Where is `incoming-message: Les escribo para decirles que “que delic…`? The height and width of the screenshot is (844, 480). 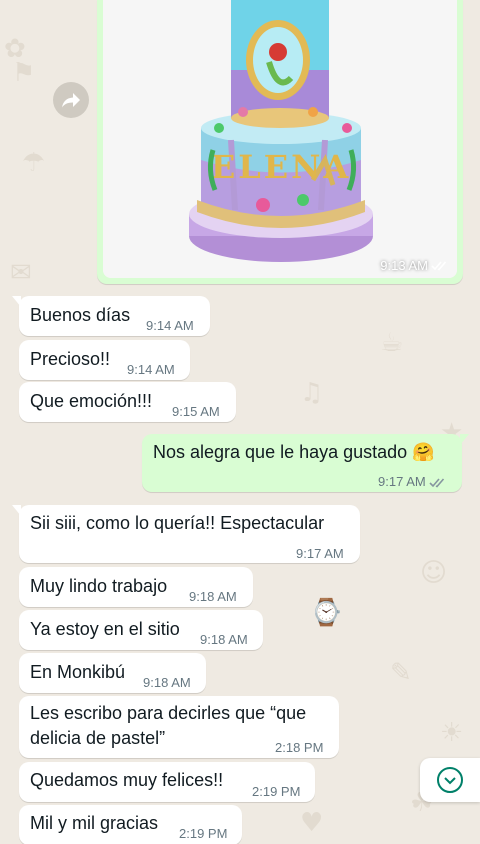 incoming-message: Les escribo para decirles que “que delic… is located at coordinates (179, 727).